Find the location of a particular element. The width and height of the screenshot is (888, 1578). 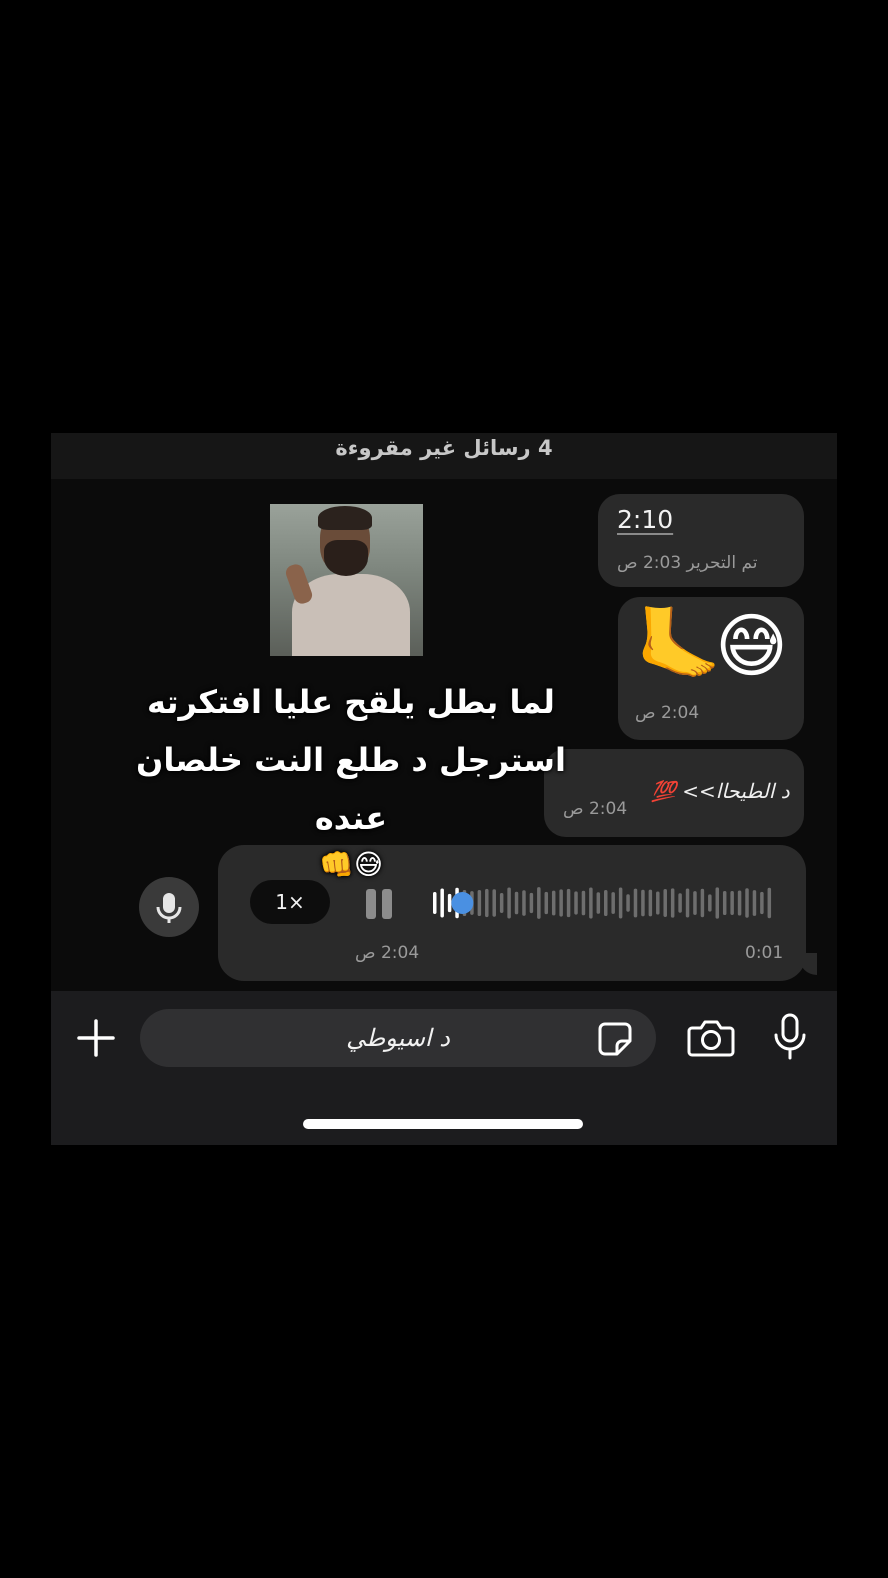

playback-progress-dot is located at coordinates (462, 903).